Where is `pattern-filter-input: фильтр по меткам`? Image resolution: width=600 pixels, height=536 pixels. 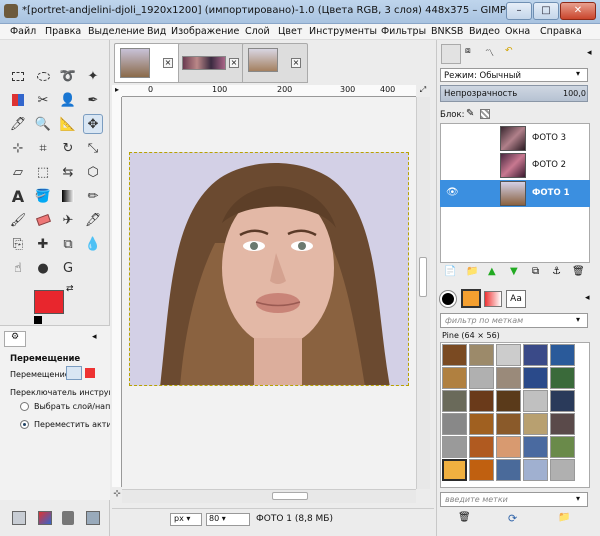
pattern-filter-input: фильтр по меткам is located at coordinates (514, 320).